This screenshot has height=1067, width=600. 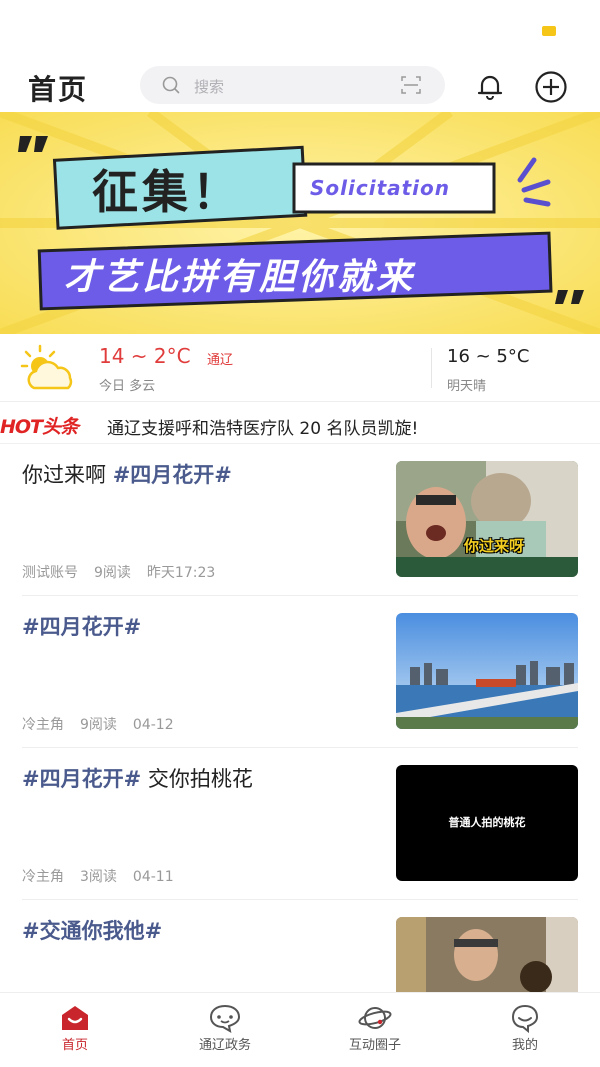 I want to click on feed-item: #交通你我他#, so click(x=300, y=946).